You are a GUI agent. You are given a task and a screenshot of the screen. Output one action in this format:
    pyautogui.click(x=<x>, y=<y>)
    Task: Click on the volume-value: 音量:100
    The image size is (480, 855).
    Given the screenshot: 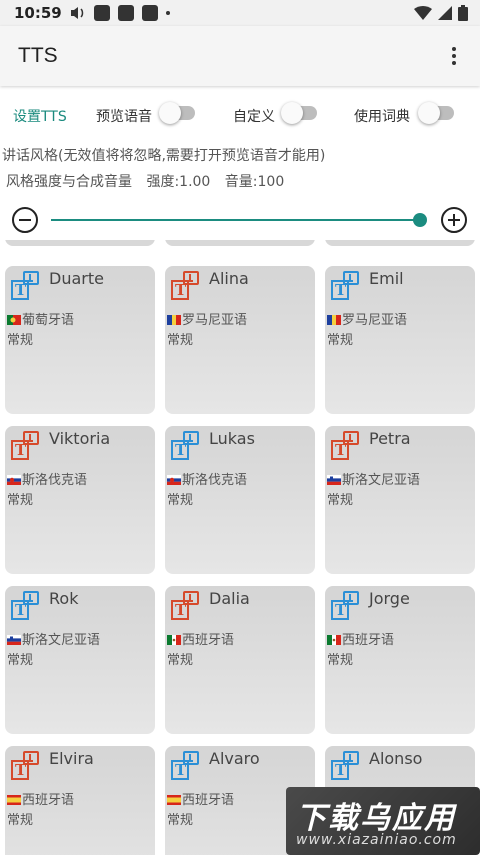 What is the action you would take?
    pyautogui.click(x=254, y=182)
    